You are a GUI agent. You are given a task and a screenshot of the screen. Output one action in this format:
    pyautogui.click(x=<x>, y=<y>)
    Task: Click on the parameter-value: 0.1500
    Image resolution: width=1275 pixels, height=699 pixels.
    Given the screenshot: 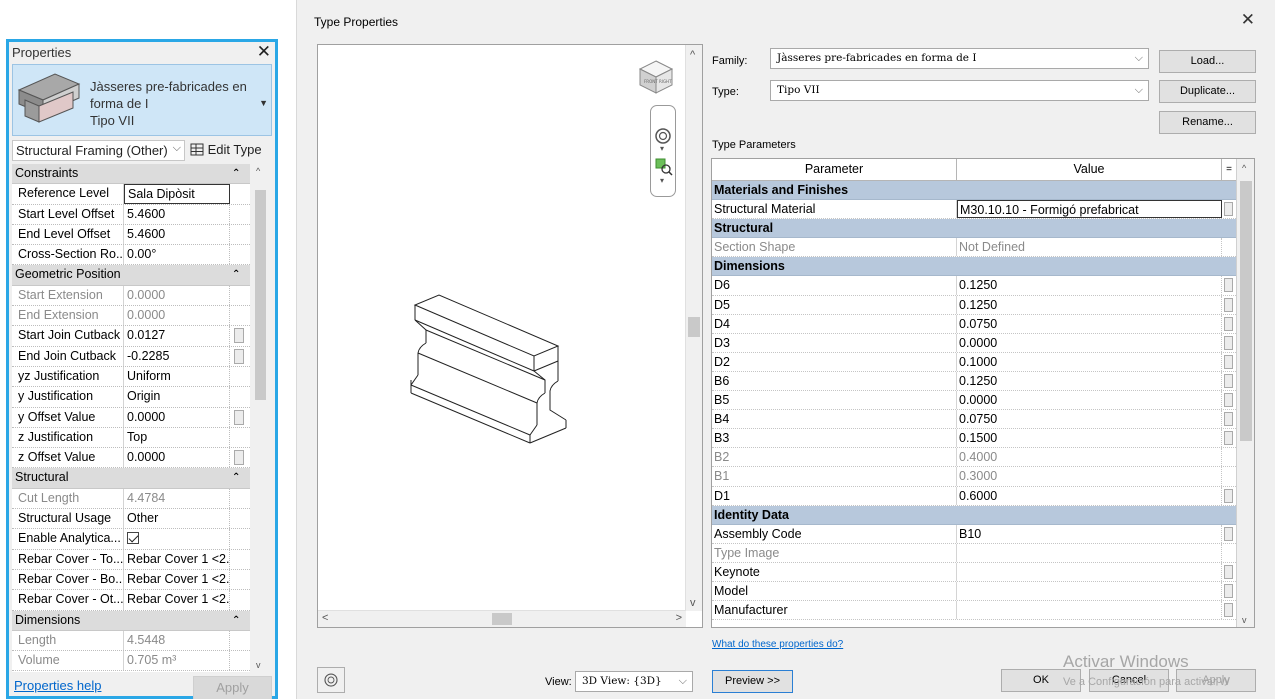 What is the action you would take?
    pyautogui.click(x=1089, y=438)
    